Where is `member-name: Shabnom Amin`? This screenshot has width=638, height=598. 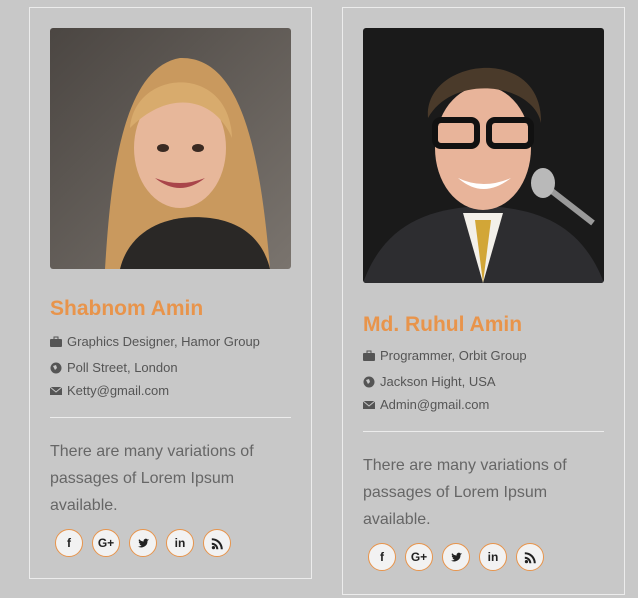
member-name: Shabnom Amin is located at coordinates (127, 308).